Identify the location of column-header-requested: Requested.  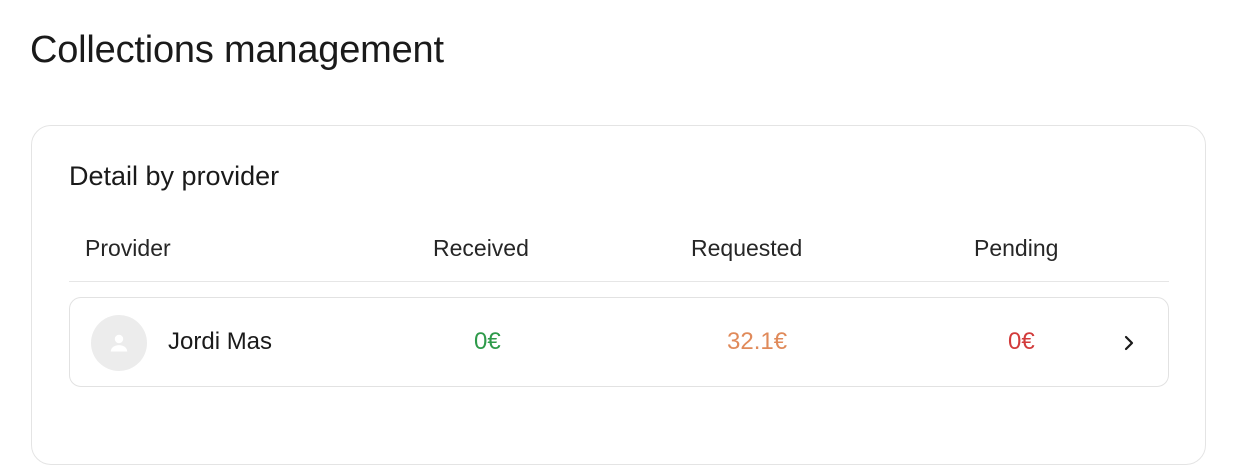
(747, 248).